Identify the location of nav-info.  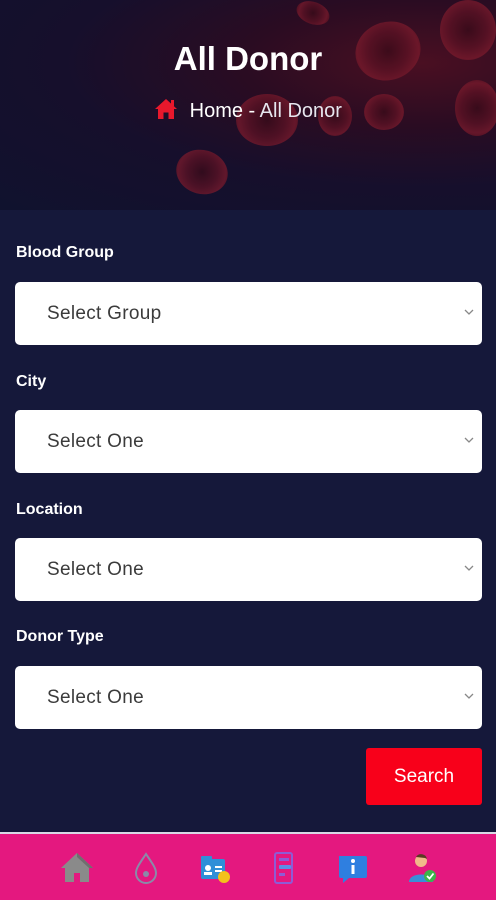
(353, 868).